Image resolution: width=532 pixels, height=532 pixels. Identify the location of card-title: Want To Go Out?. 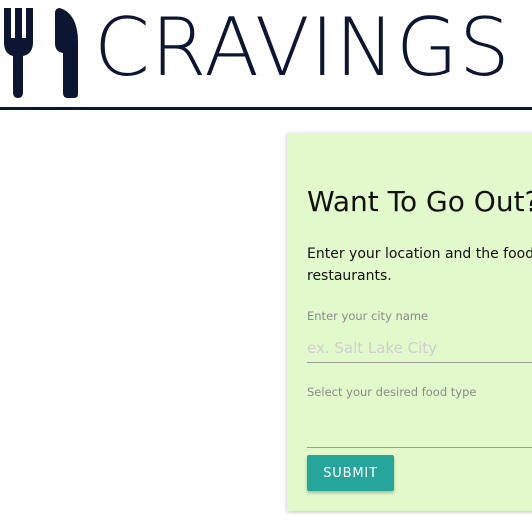
(419, 201).